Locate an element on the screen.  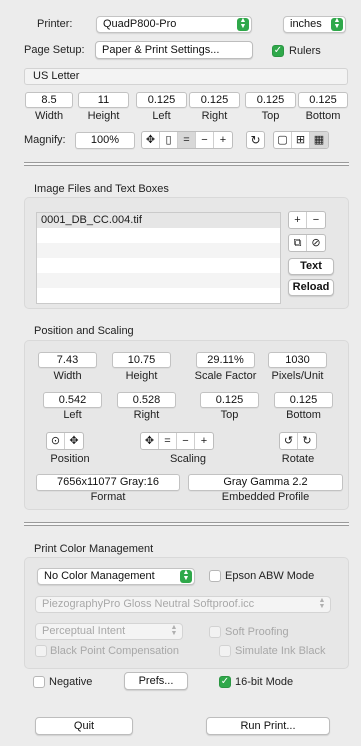
units-select: inches ▲ ▼ is located at coordinates (314, 24).